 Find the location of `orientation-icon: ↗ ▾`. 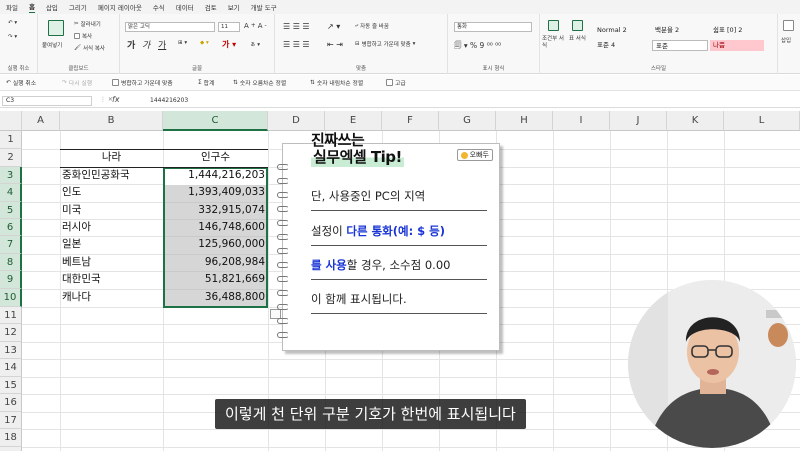

orientation-icon: ↗ ▾ is located at coordinates (333, 26).